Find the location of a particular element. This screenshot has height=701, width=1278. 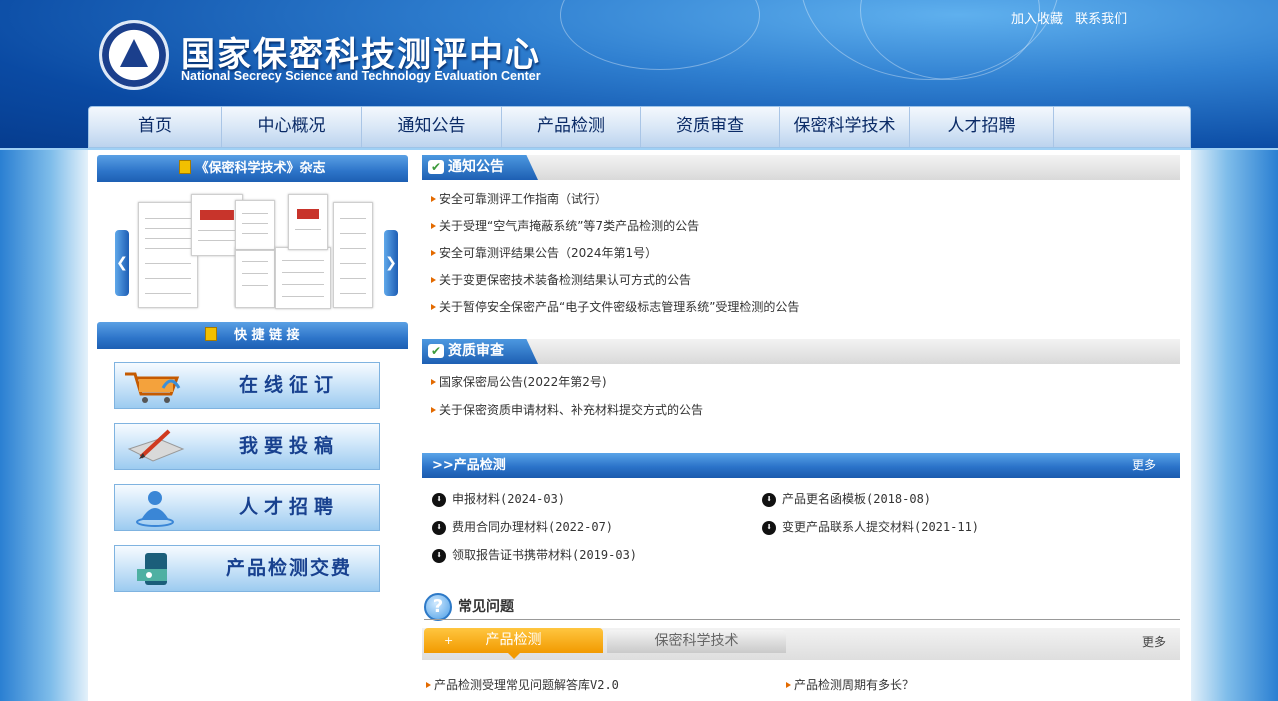

download-item: ⬇ 费用合同办理材料(2022-07) is located at coordinates (522, 526).